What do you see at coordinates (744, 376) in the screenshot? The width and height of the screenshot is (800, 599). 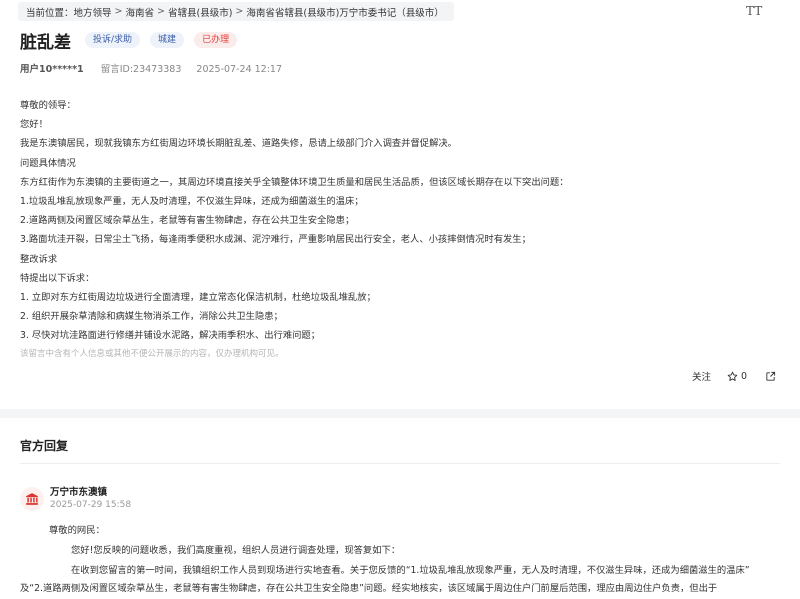 I see `like-count: 0` at bounding box center [744, 376].